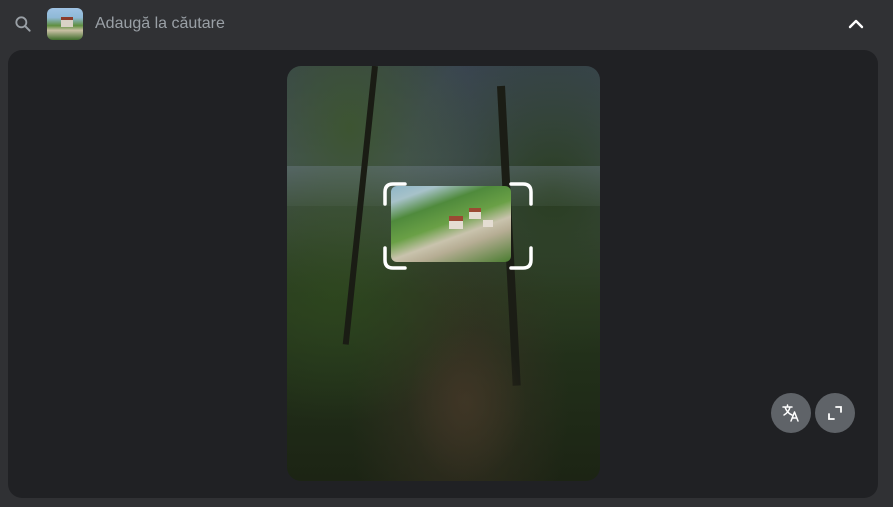 This screenshot has height=507, width=893. I want to click on chevron-up-icon, so click(856, 24).